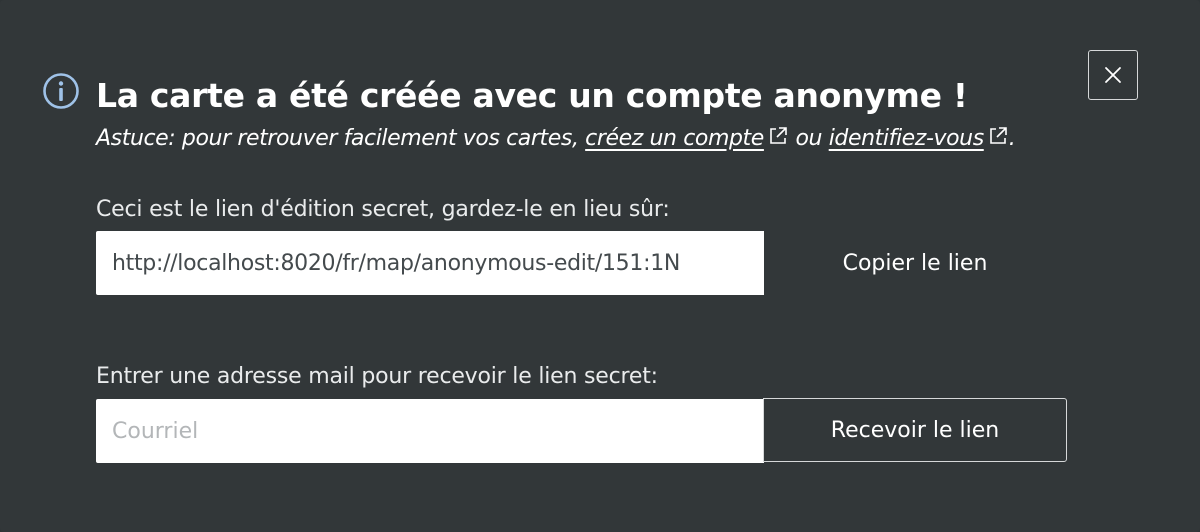 The height and width of the screenshot is (532, 1200). I want to click on close-icon, so click(1113, 75).